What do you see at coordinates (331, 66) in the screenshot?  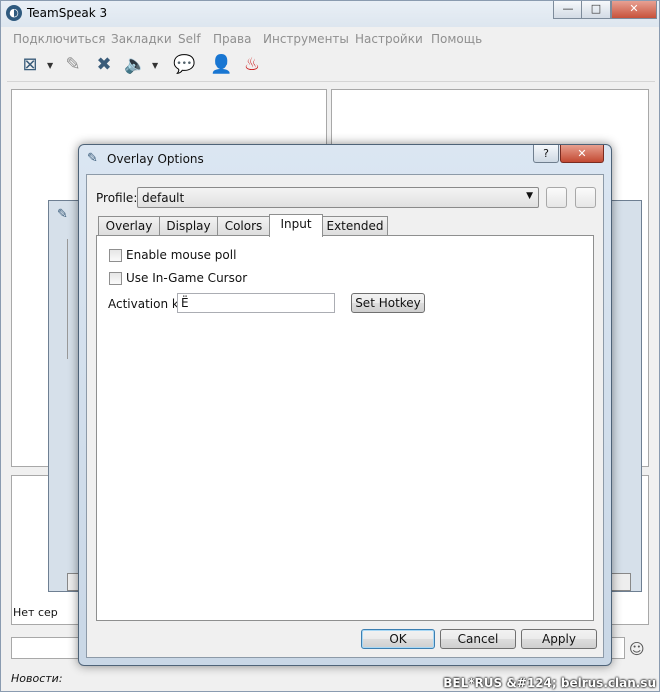 I see `toolbar: ⊠ ▼ ✎ ✖ 🔈 ▼ 💬 👤 ♨` at bounding box center [331, 66].